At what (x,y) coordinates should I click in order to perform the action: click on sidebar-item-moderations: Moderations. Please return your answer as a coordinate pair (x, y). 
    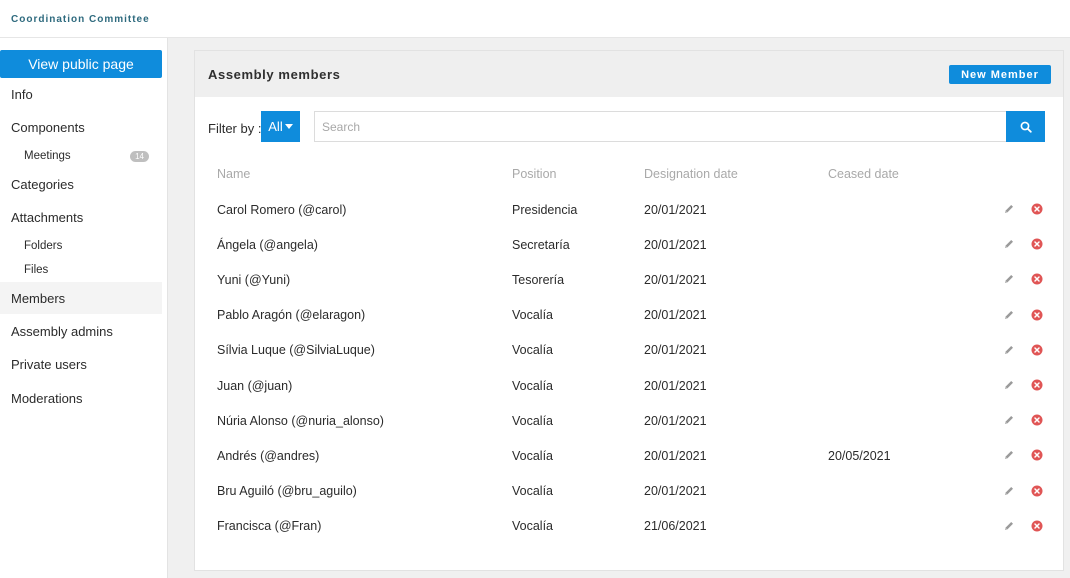
    Looking at the image, I should click on (81, 398).